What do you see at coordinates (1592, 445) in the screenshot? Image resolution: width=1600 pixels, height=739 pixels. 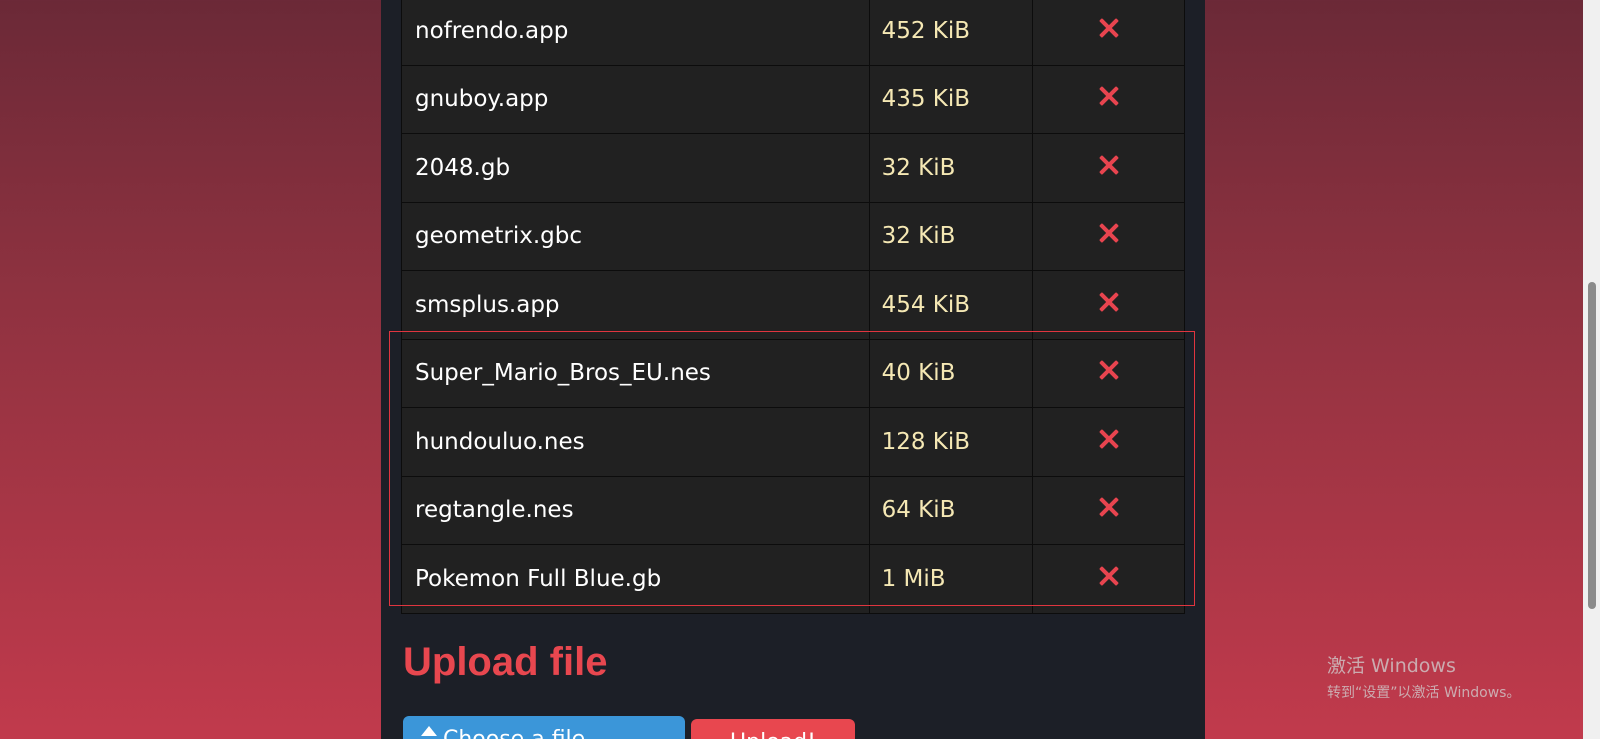 I see `scrollbar-thumb` at bounding box center [1592, 445].